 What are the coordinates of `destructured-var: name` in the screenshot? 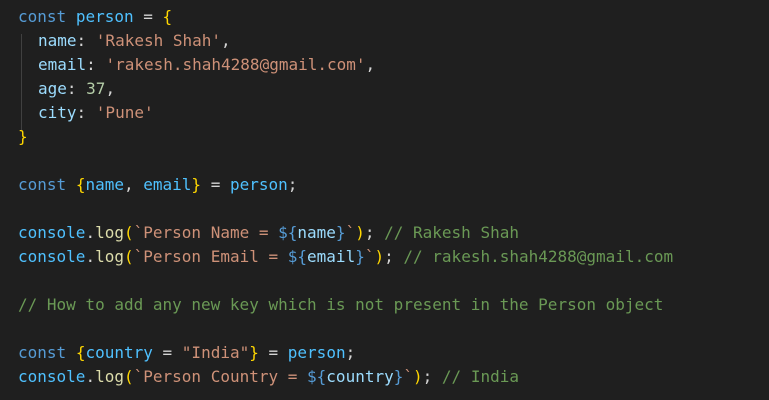 It's located at (104, 184).